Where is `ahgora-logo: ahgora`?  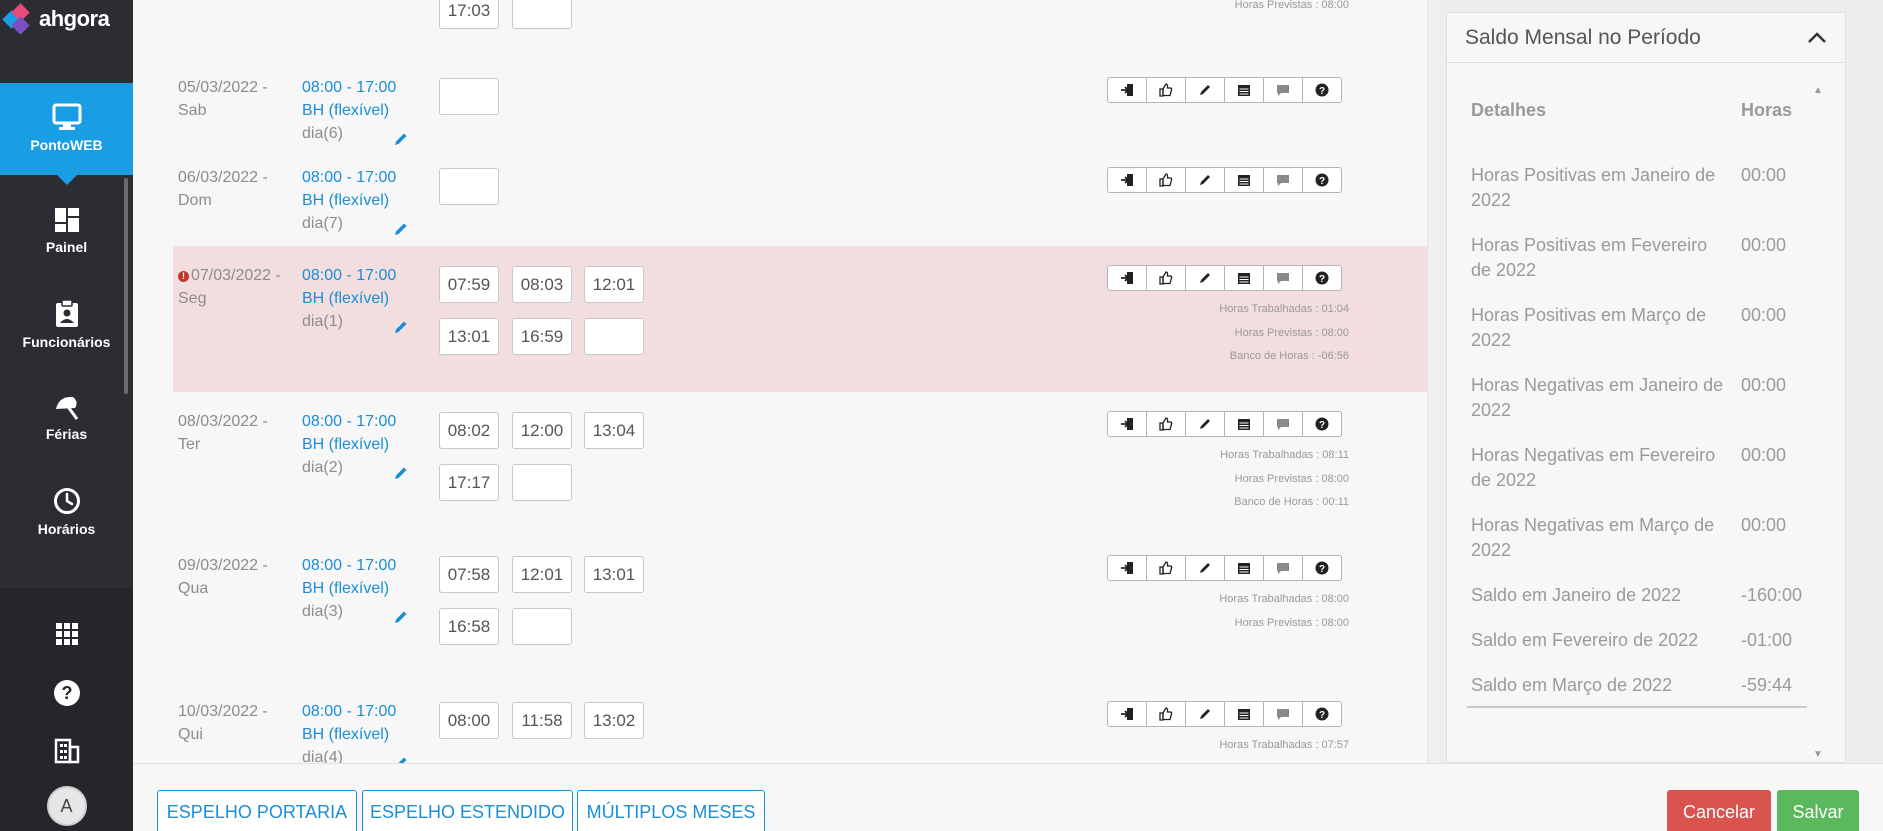
ahgora-logo: ahgora is located at coordinates (56, 19).